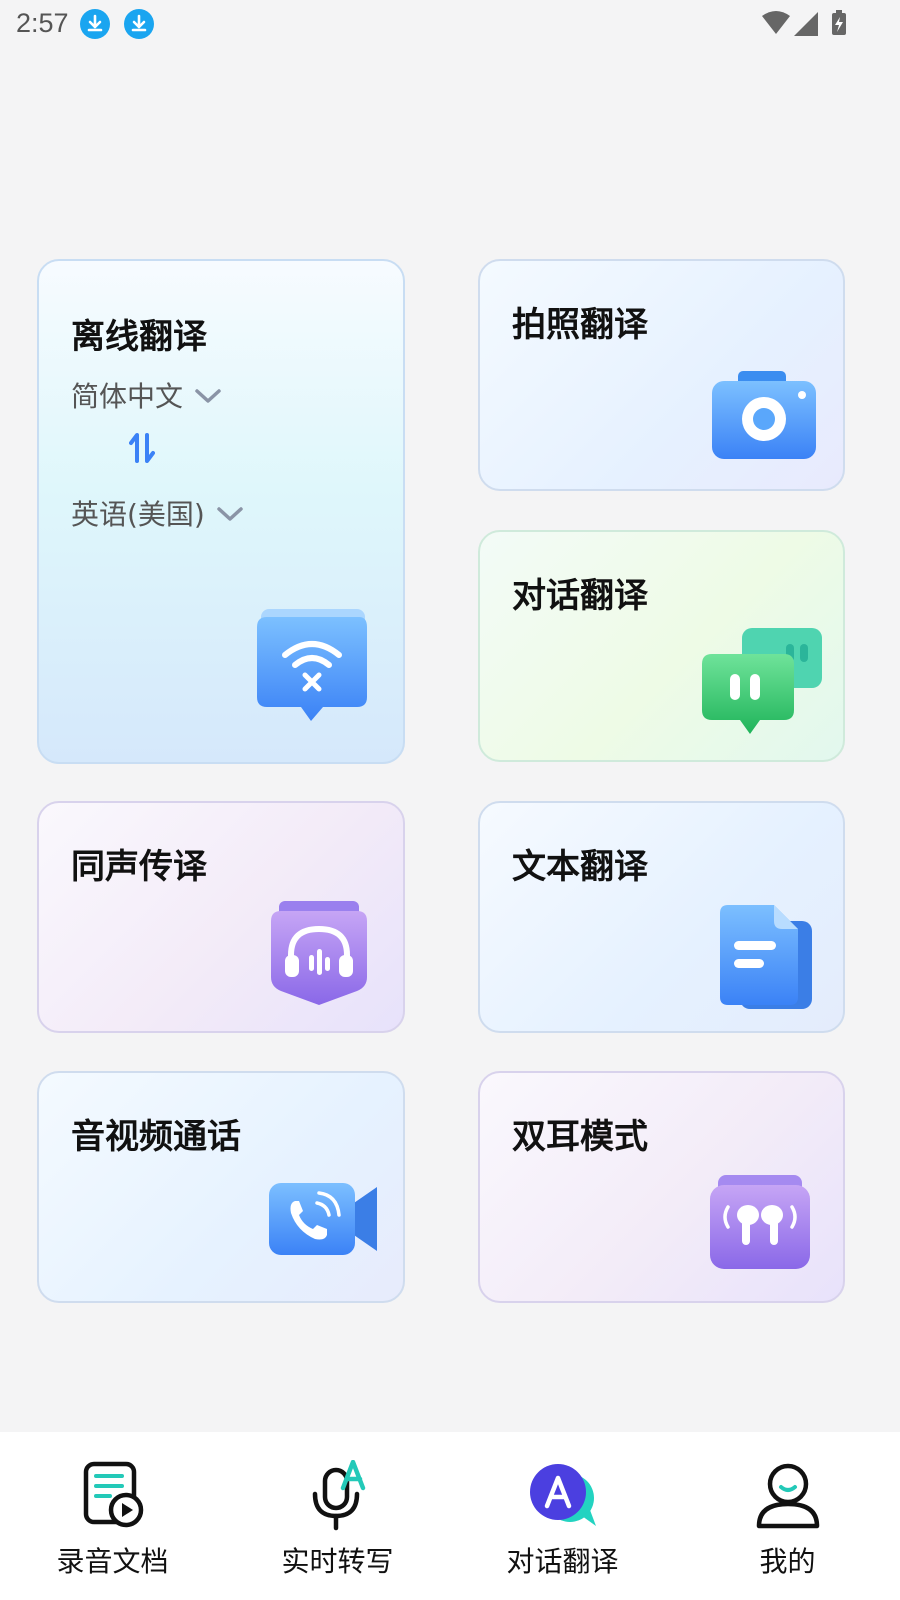 The height and width of the screenshot is (1600, 900). What do you see at coordinates (338, 1495) in the screenshot?
I see `microphone-a-icon` at bounding box center [338, 1495].